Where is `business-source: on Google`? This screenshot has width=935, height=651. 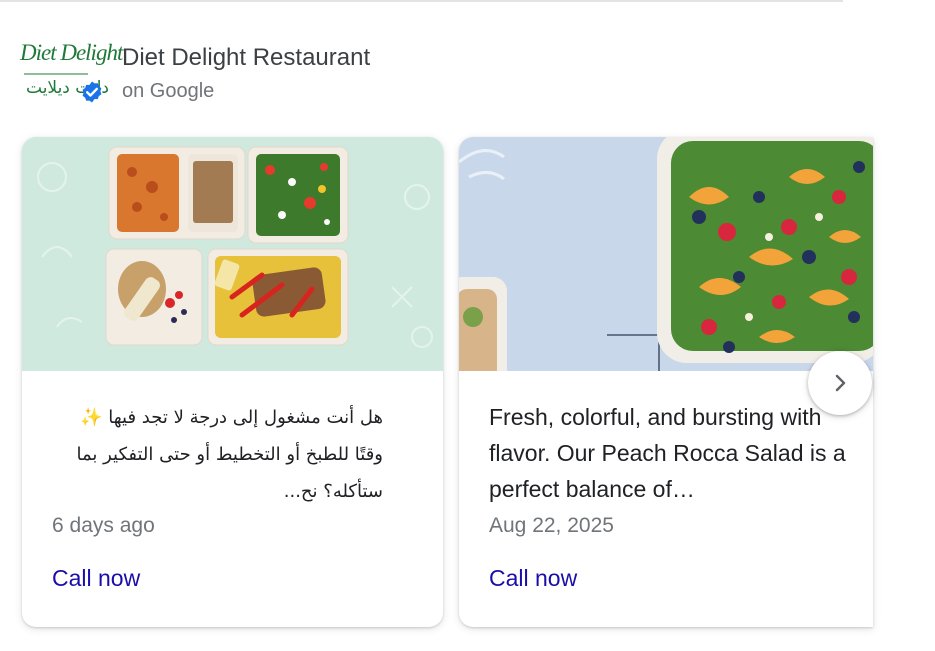 business-source: on Google is located at coordinates (168, 91).